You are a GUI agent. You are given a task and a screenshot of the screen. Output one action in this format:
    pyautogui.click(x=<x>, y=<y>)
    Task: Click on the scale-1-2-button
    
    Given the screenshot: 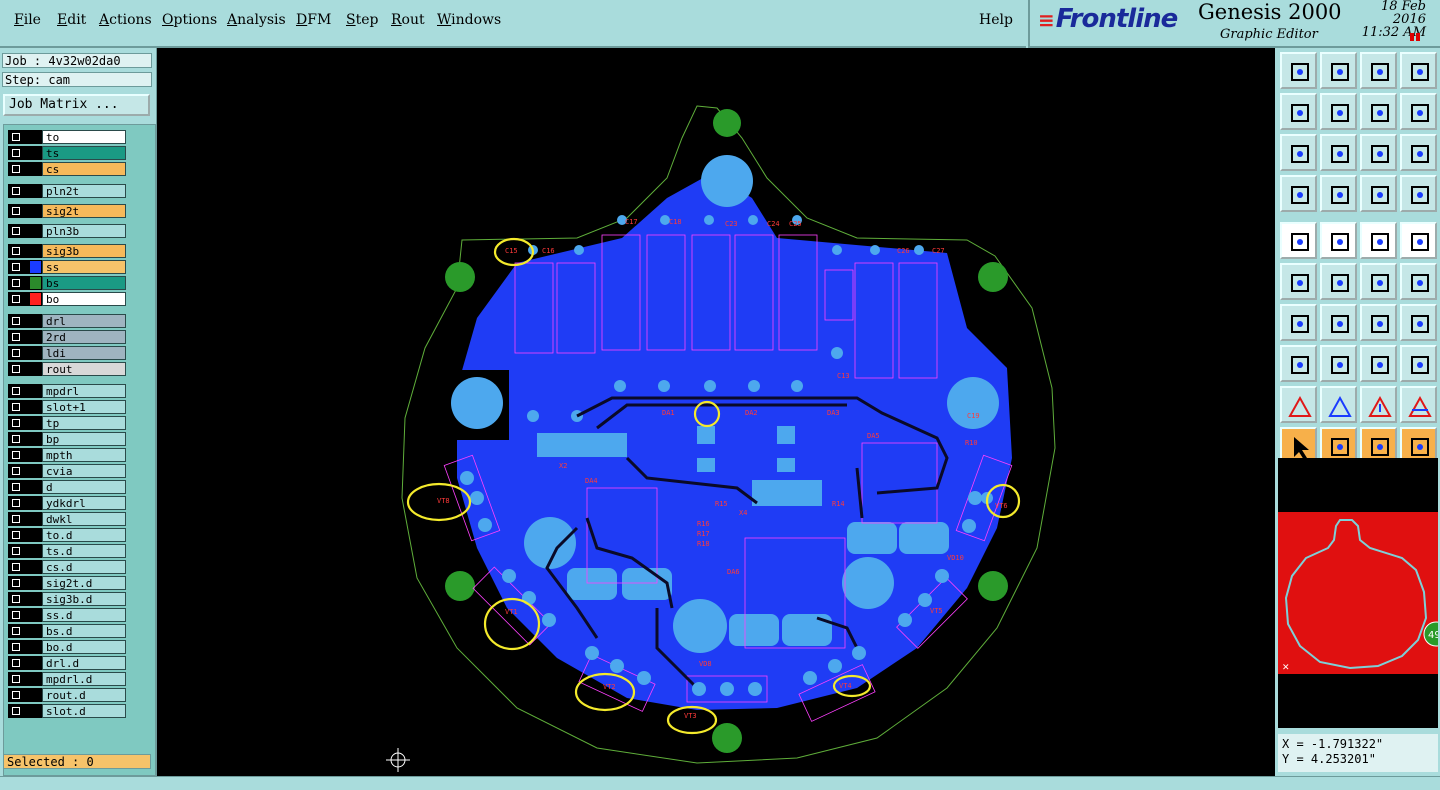 What is the action you would take?
    pyautogui.click(x=1378, y=152)
    